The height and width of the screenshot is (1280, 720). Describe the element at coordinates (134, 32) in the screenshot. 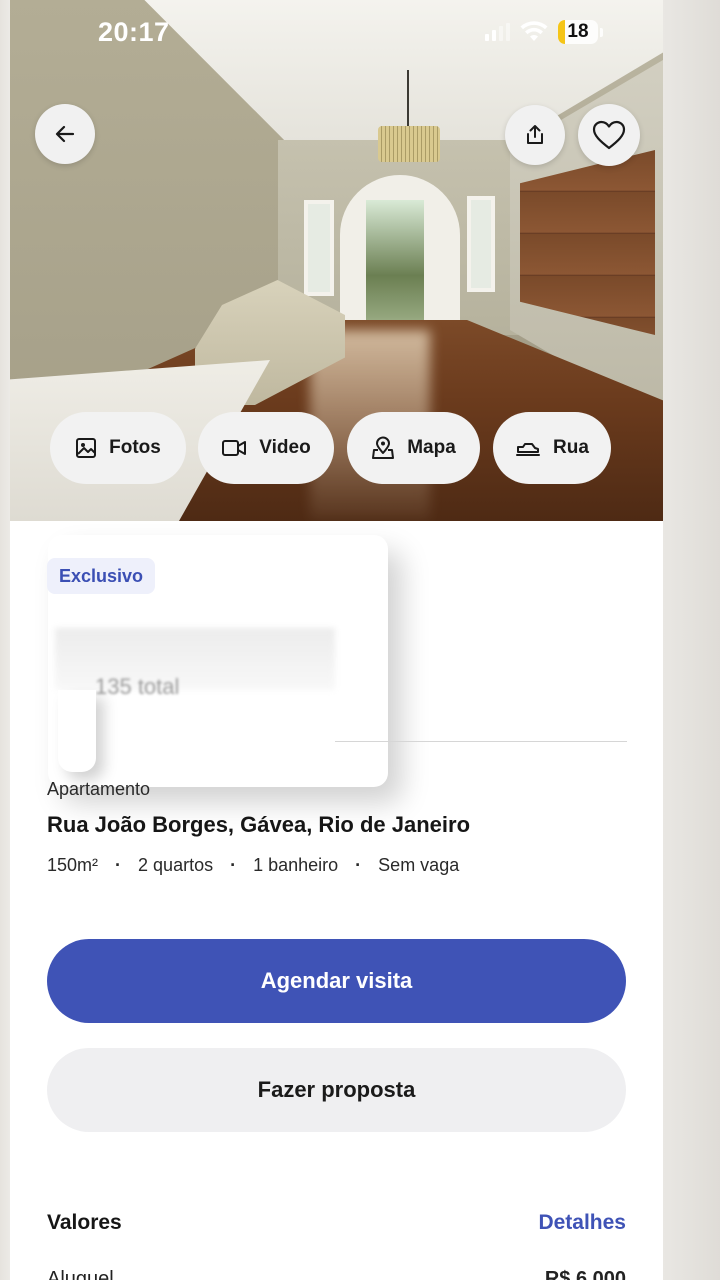

I see `status-time: 20:17` at that location.